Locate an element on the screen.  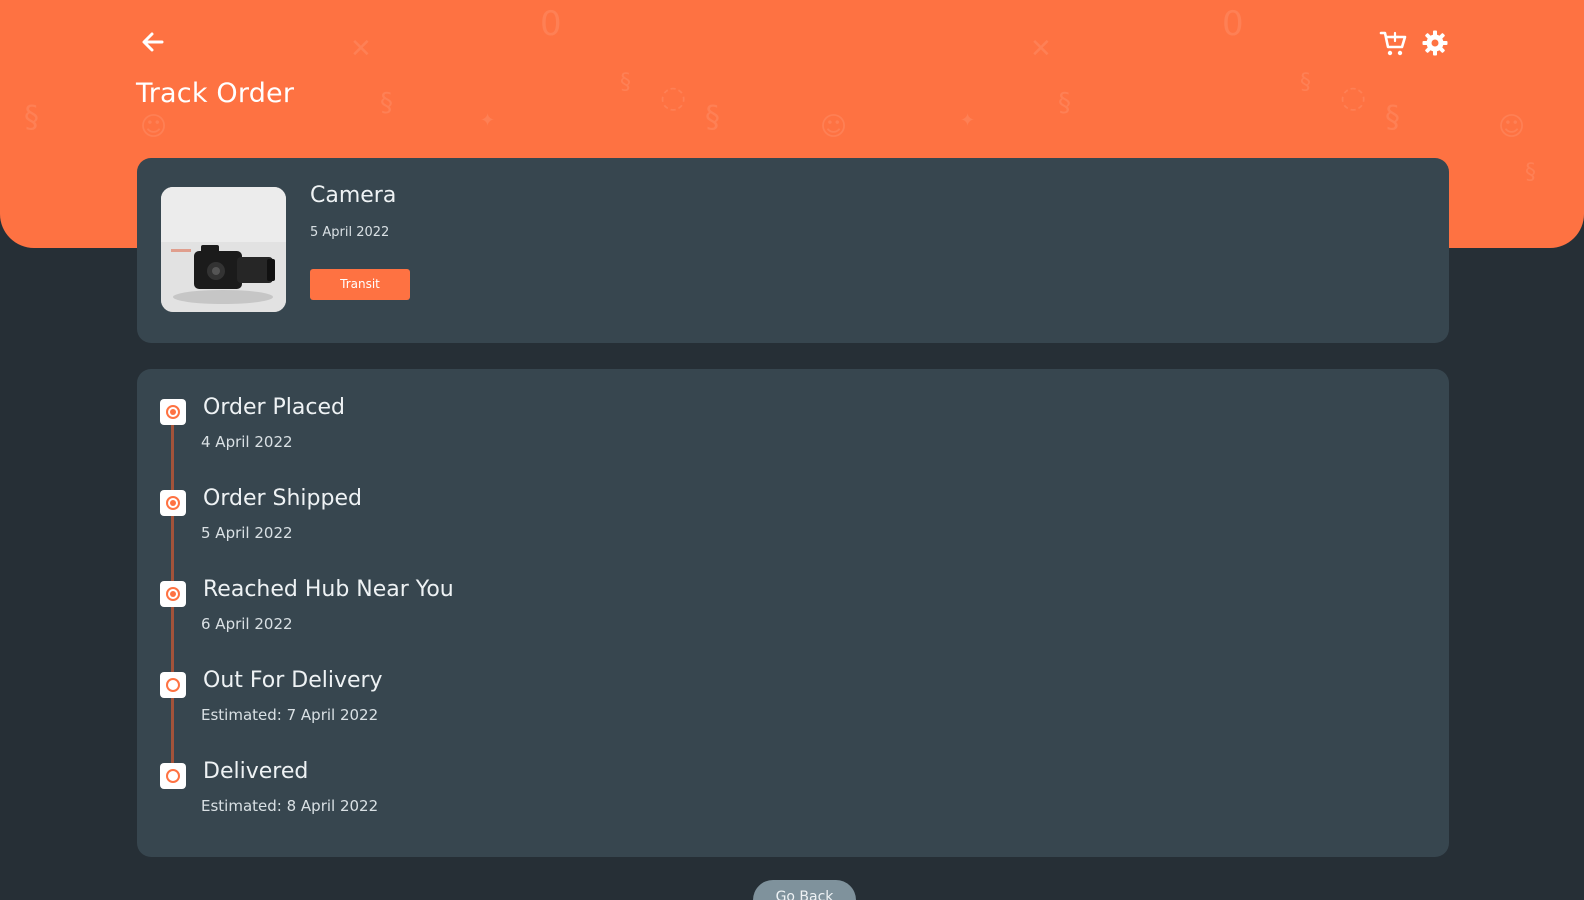
step-title: Reached Hub Near You is located at coordinates (328, 589).